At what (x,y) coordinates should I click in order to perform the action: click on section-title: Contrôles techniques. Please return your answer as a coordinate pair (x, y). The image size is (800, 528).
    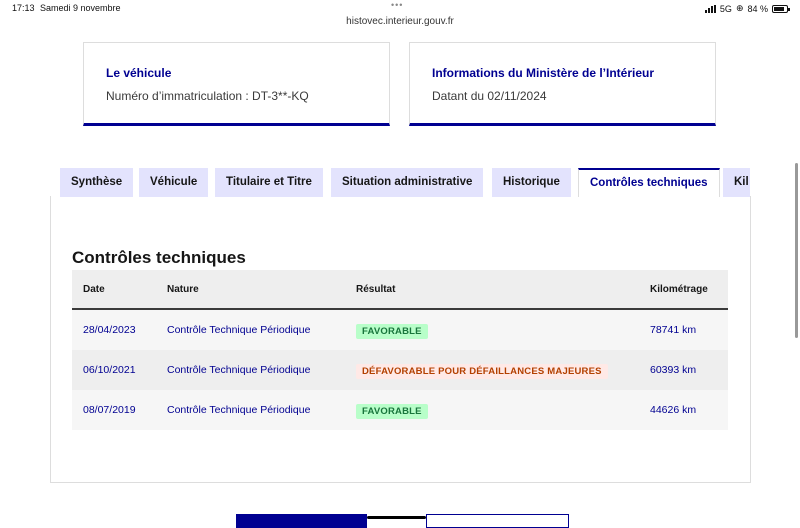
    Looking at the image, I should click on (159, 257).